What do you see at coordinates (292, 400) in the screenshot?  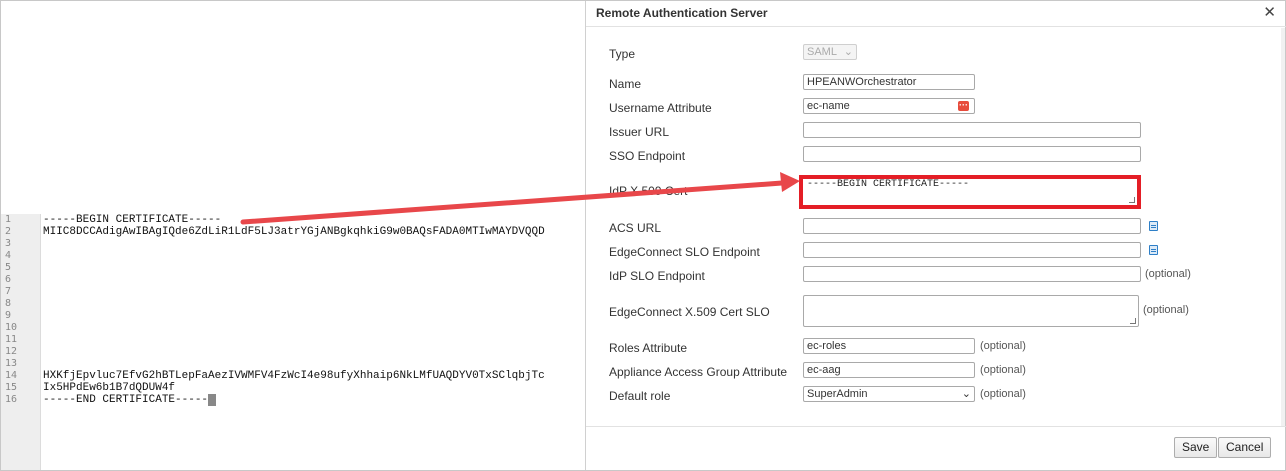 I see `editor-line: 16 -----END CERTIFICATE-----` at bounding box center [292, 400].